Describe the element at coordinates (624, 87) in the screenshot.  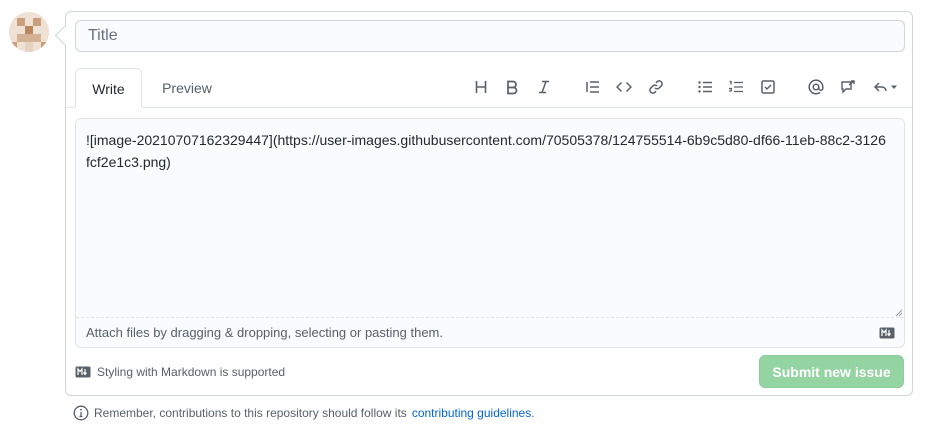
I see `code-icon` at that location.